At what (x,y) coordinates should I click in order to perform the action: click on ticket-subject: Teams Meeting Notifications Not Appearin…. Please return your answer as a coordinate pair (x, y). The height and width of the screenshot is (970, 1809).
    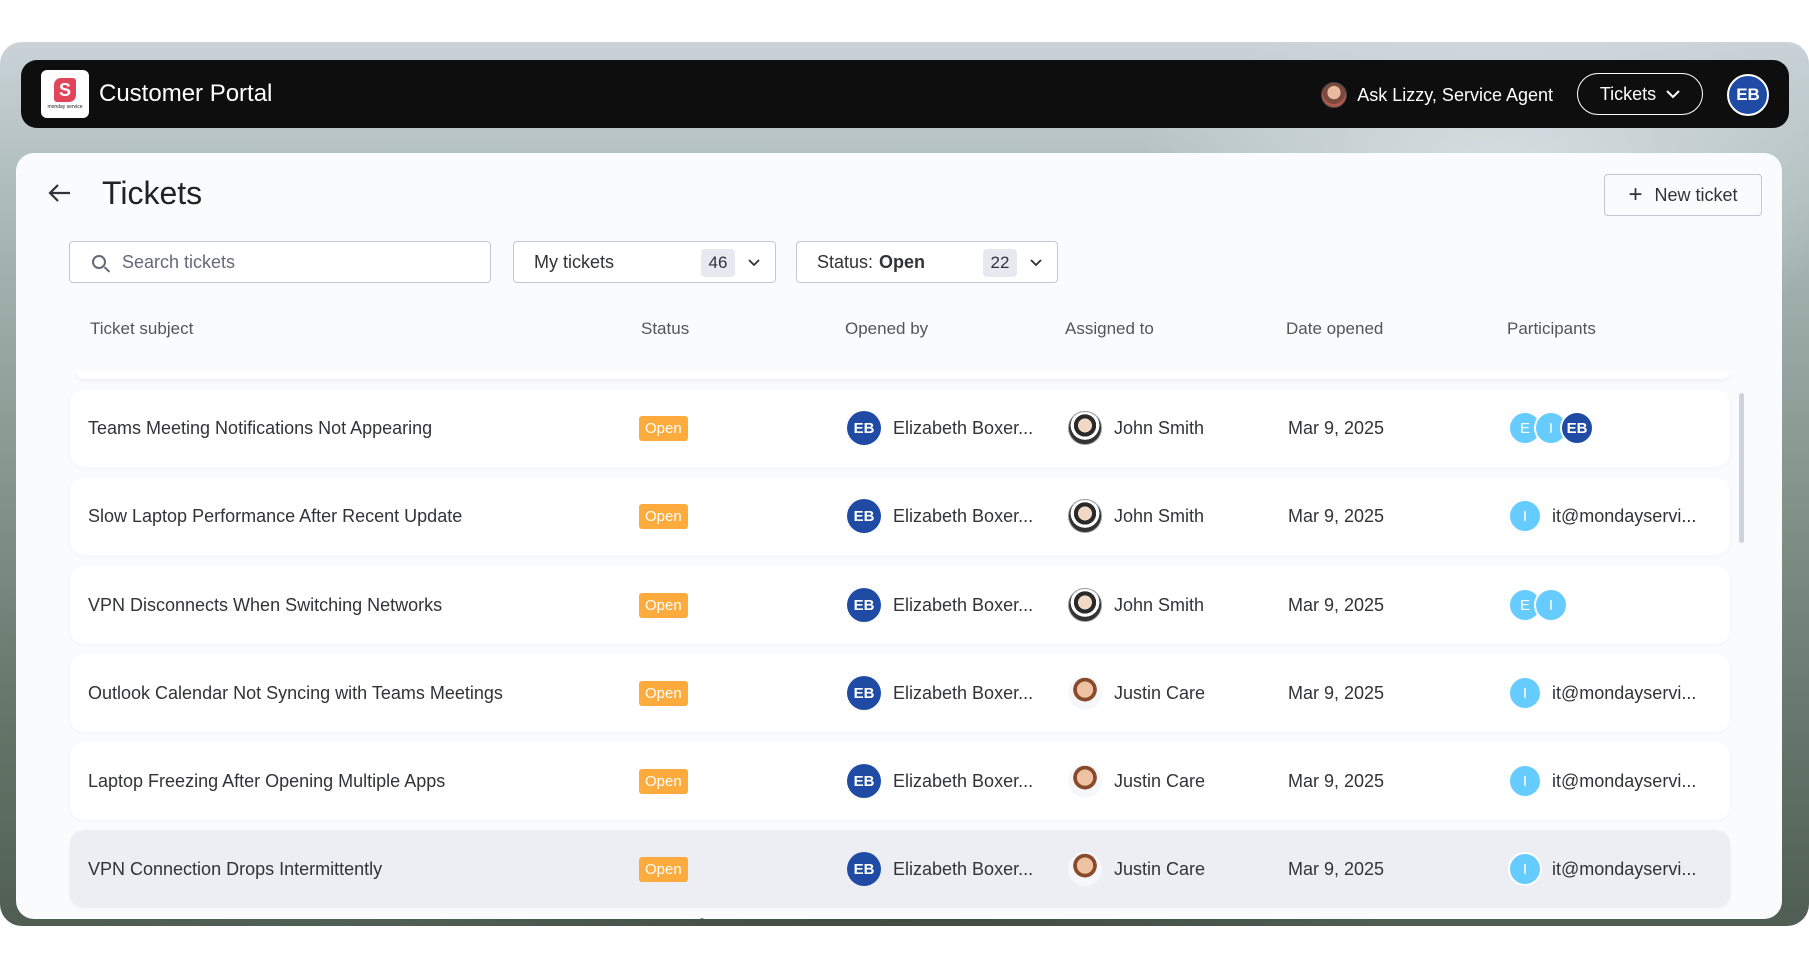
    Looking at the image, I should click on (260, 428).